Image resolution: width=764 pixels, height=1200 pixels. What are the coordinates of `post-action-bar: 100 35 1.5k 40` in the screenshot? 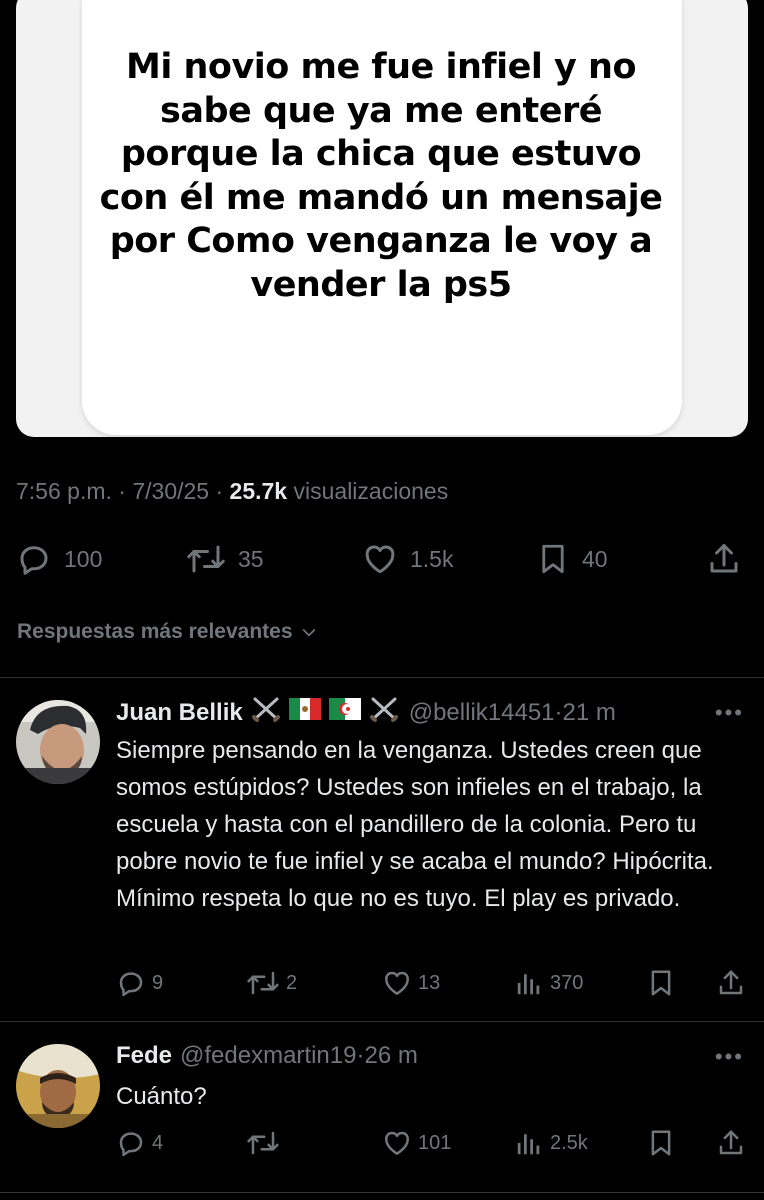 It's located at (382, 559).